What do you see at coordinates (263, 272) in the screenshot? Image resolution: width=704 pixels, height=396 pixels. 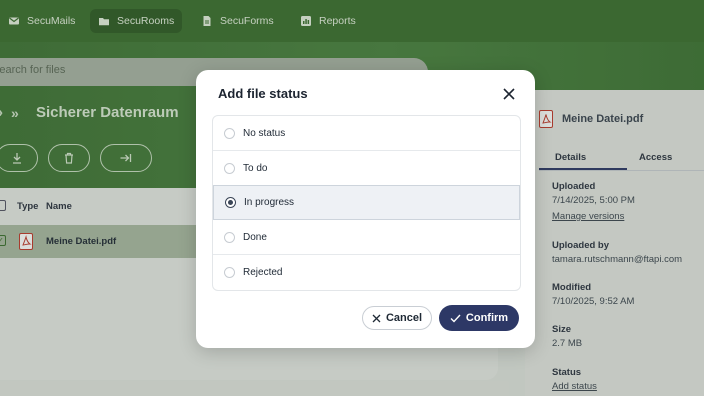 I see `option-label: Rejected` at bounding box center [263, 272].